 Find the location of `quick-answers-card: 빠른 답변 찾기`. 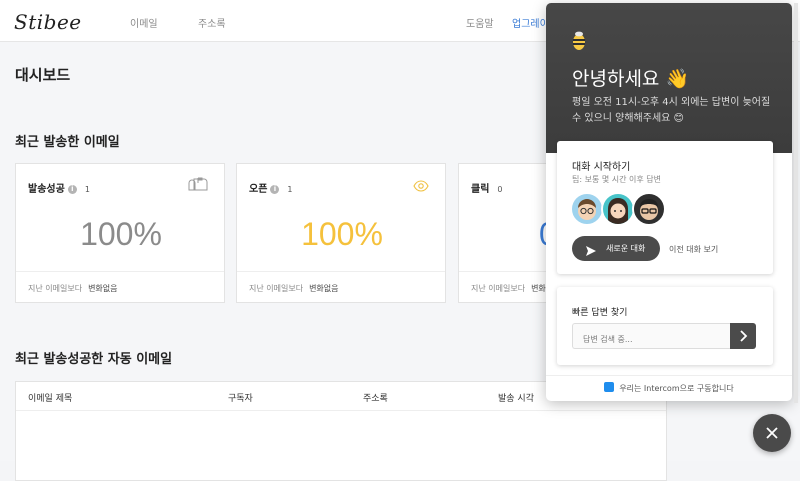

quick-answers-card: 빠른 답변 찾기 is located at coordinates (665, 326).